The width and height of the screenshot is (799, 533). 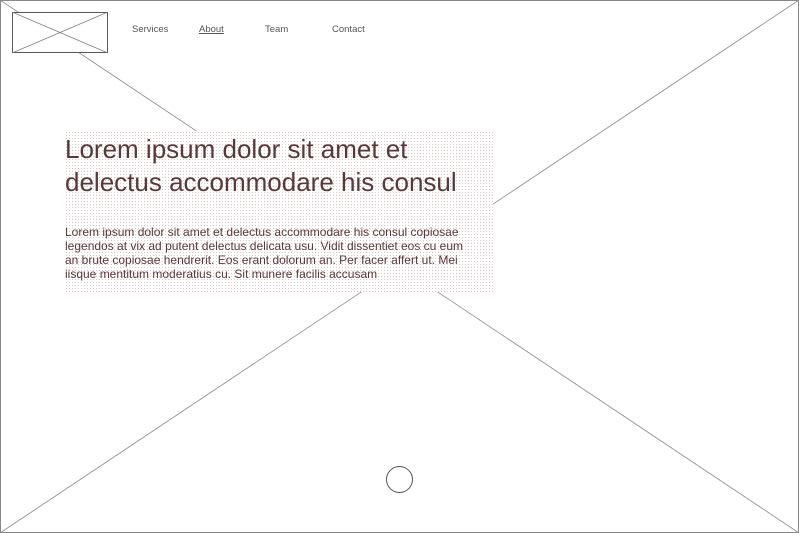 I want to click on nav-item-team: Team, so click(x=276, y=29).